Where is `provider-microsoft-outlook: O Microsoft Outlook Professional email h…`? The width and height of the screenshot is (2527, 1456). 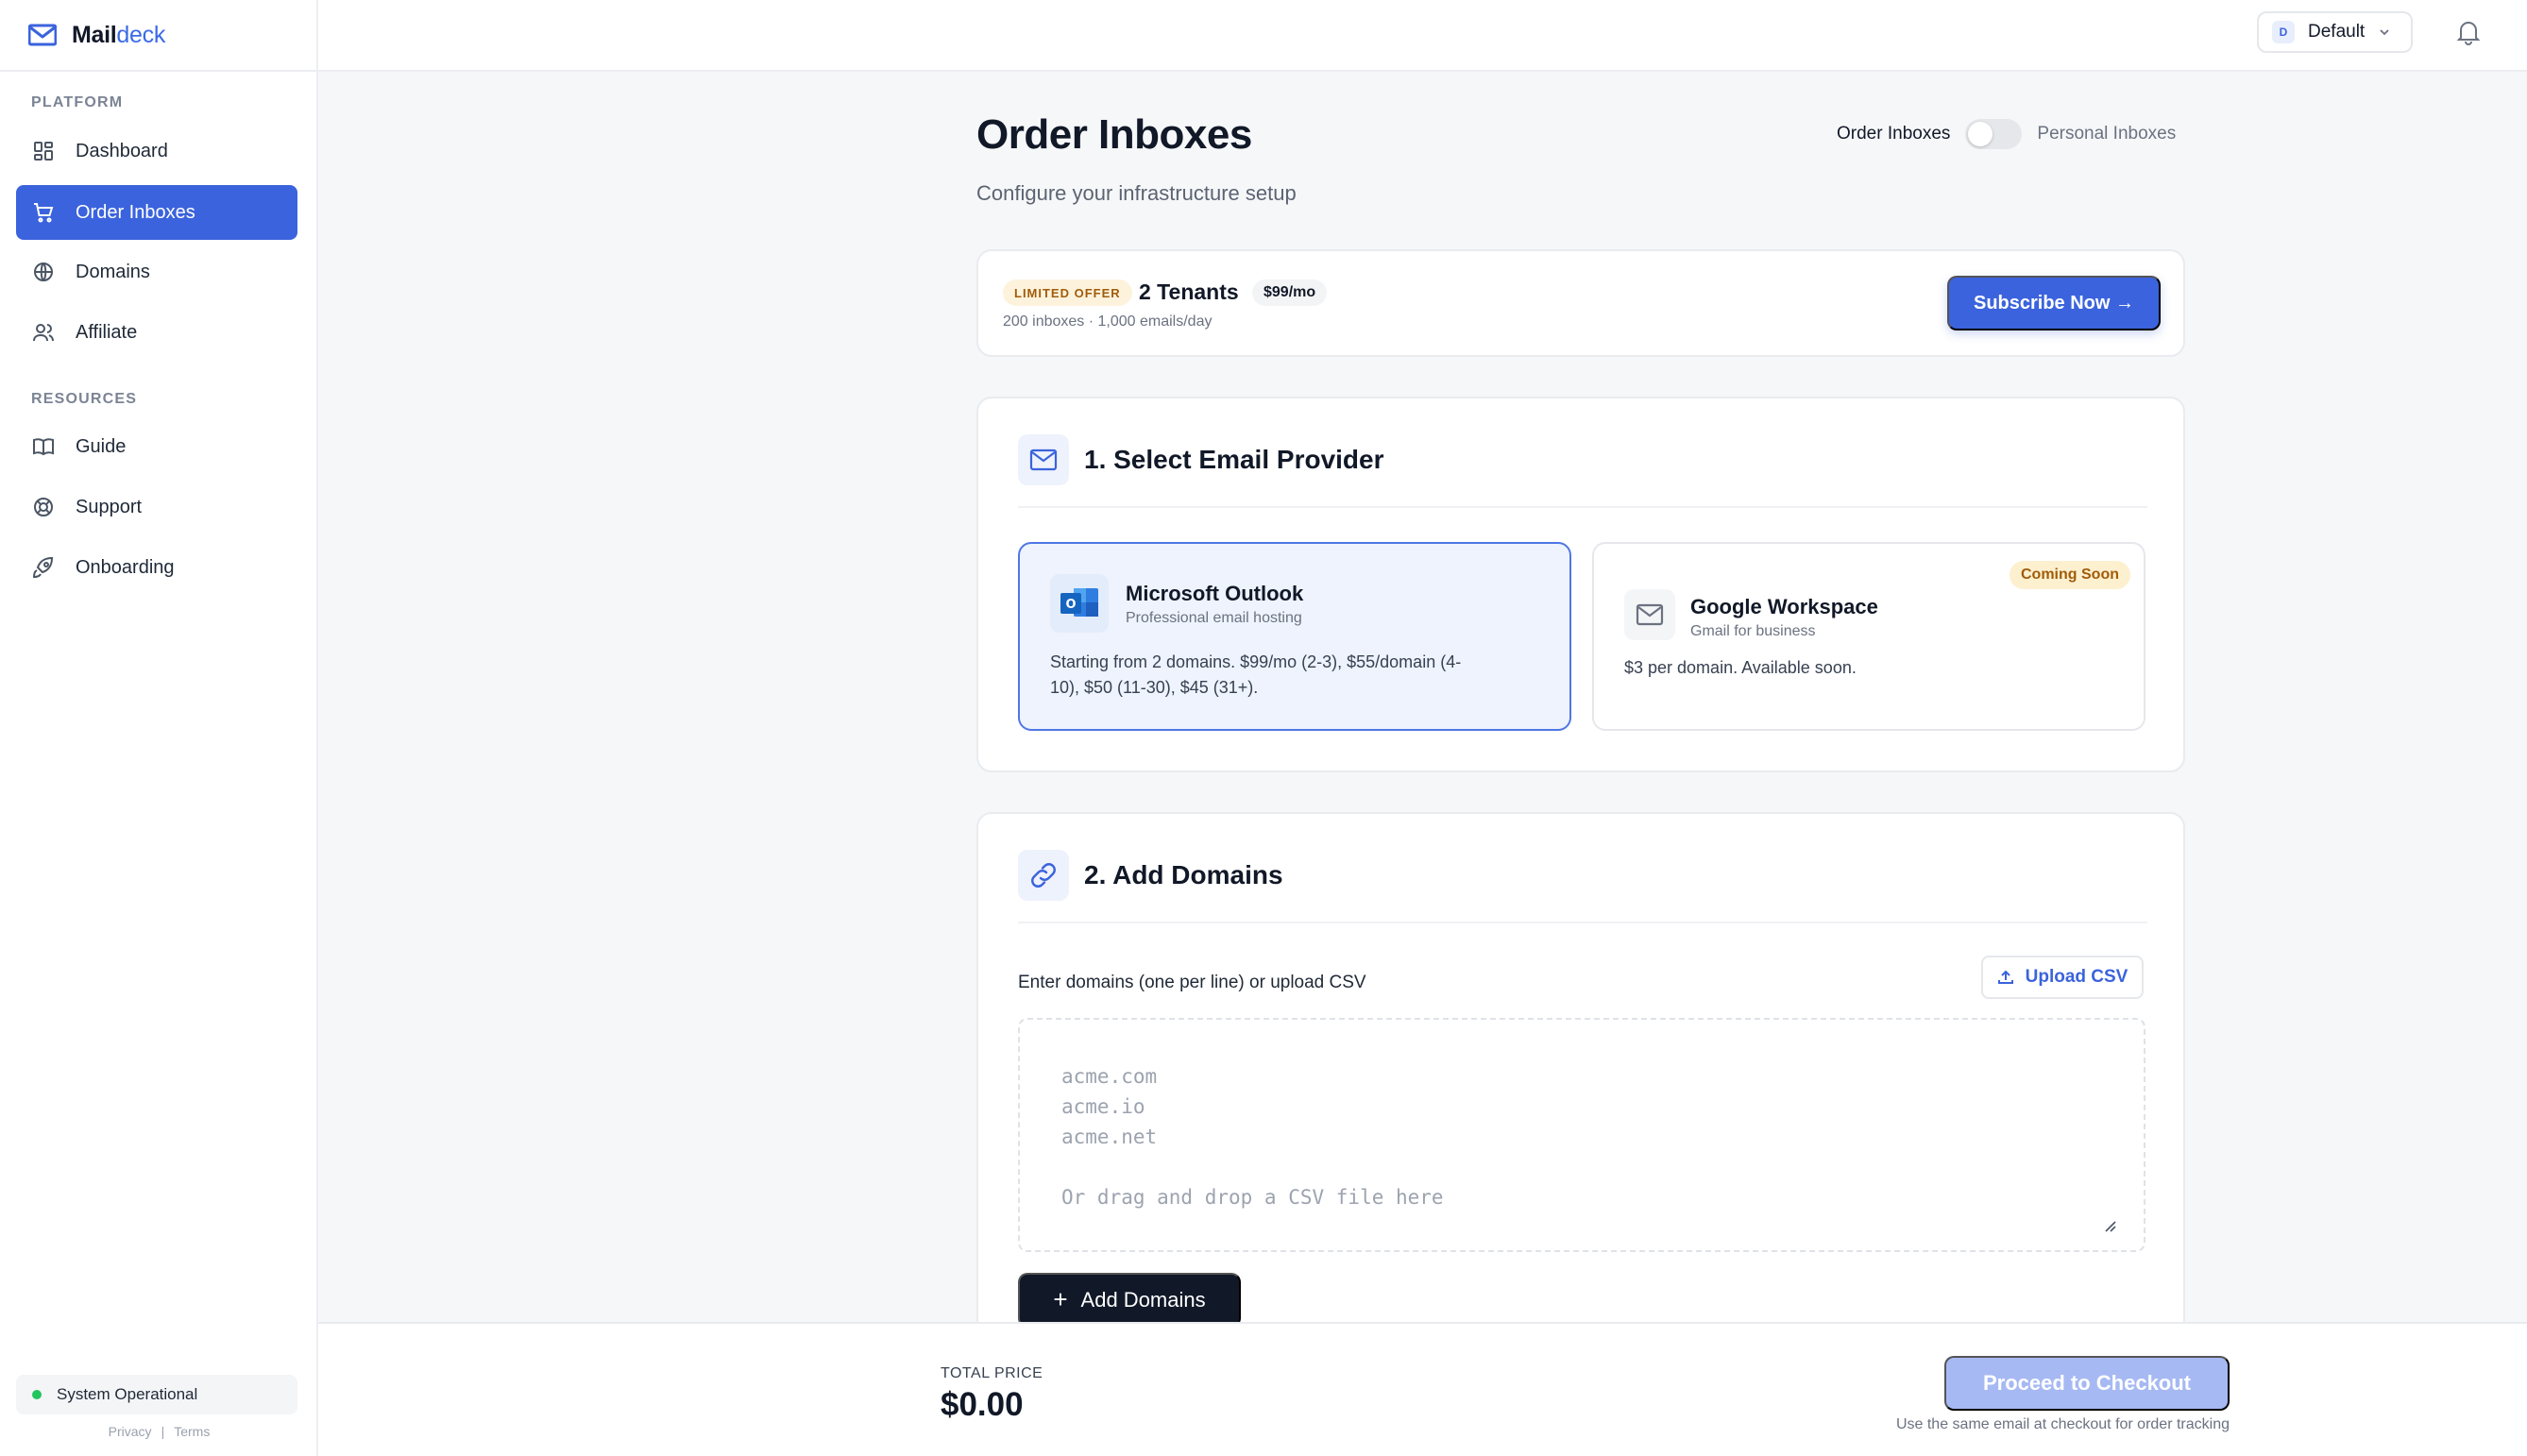 provider-microsoft-outlook: O Microsoft Outlook Professional email h… is located at coordinates (1294, 636).